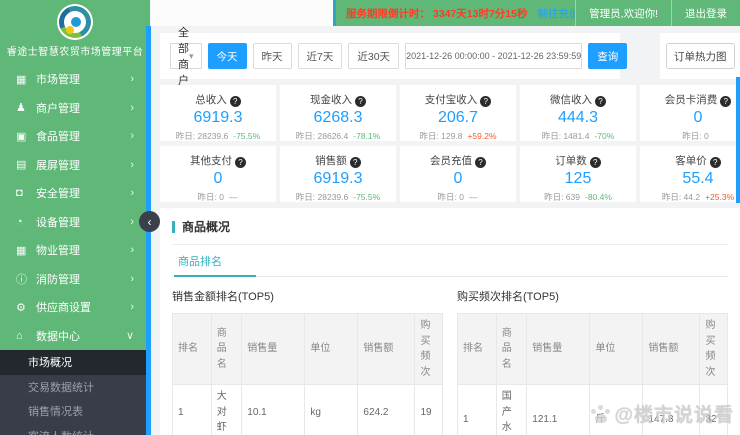 The image size is (740, 435). I want to click on stat-delta: -78.1%, so click(367, 136).